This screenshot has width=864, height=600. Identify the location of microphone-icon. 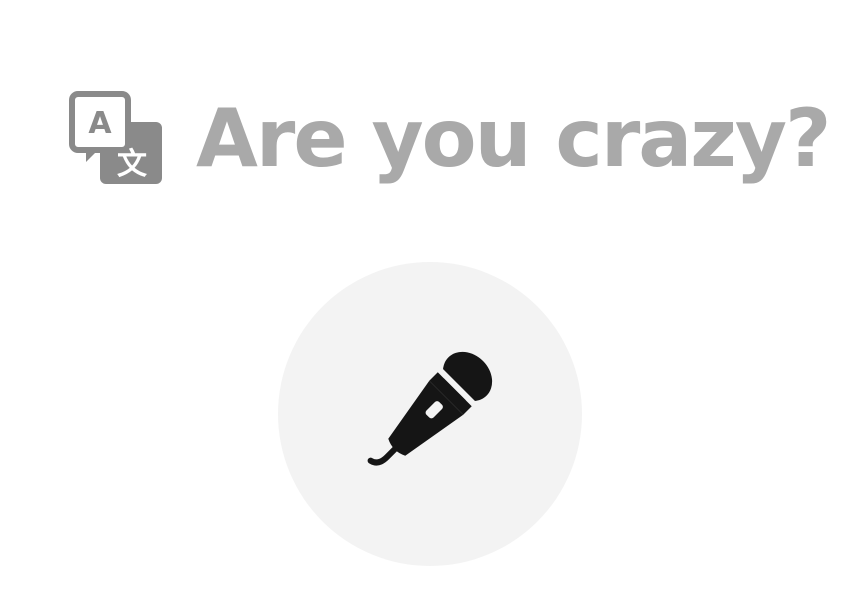
(430, 408).